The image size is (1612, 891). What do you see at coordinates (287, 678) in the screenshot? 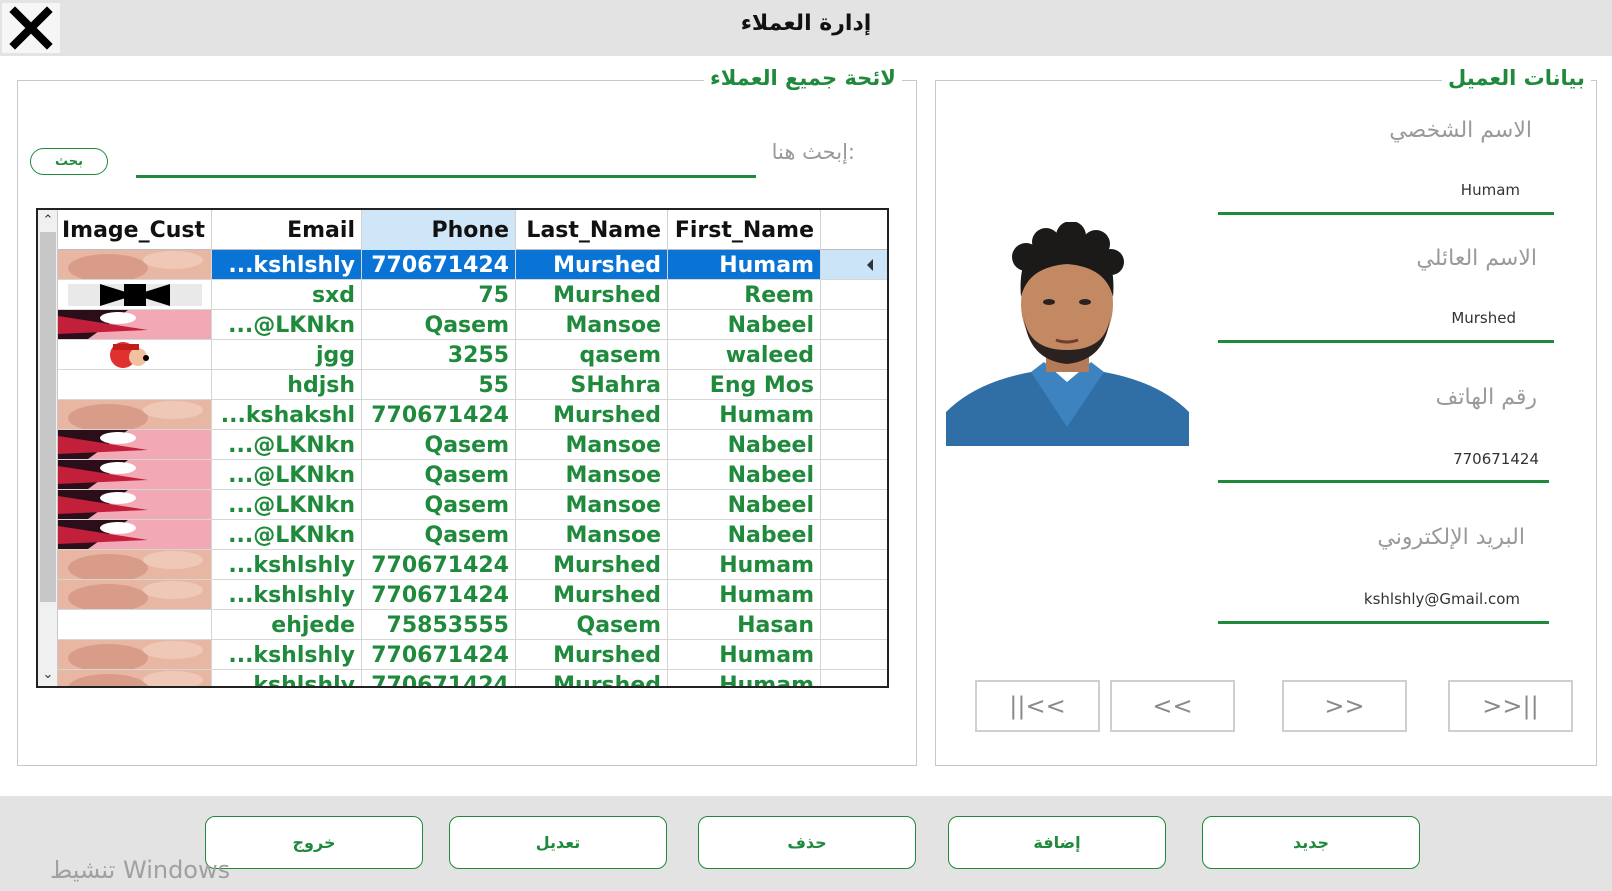
I see `email-cell: kshlshly` at bounding box center [287, 678].